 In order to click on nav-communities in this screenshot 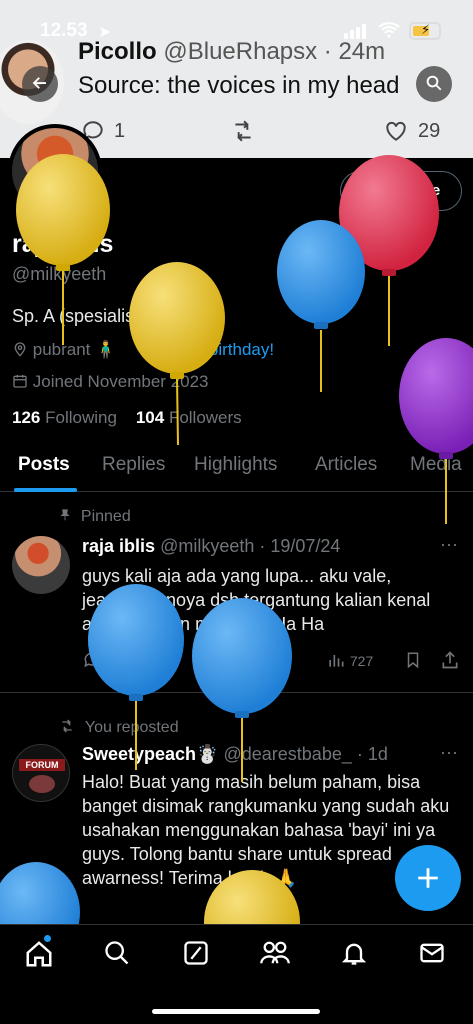, I will do `click(275, 955)`.